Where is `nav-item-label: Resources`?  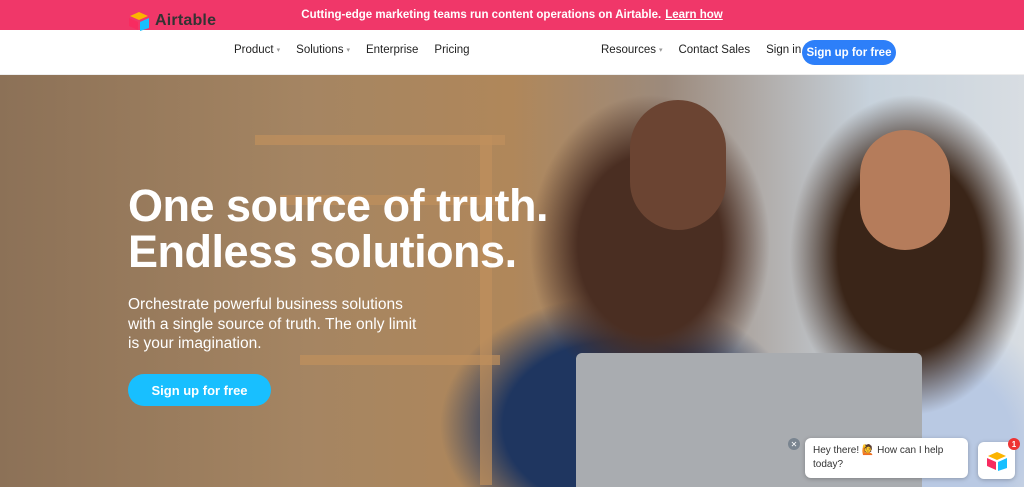
nav-item-label: Resources is located at coordinates (628, 50).